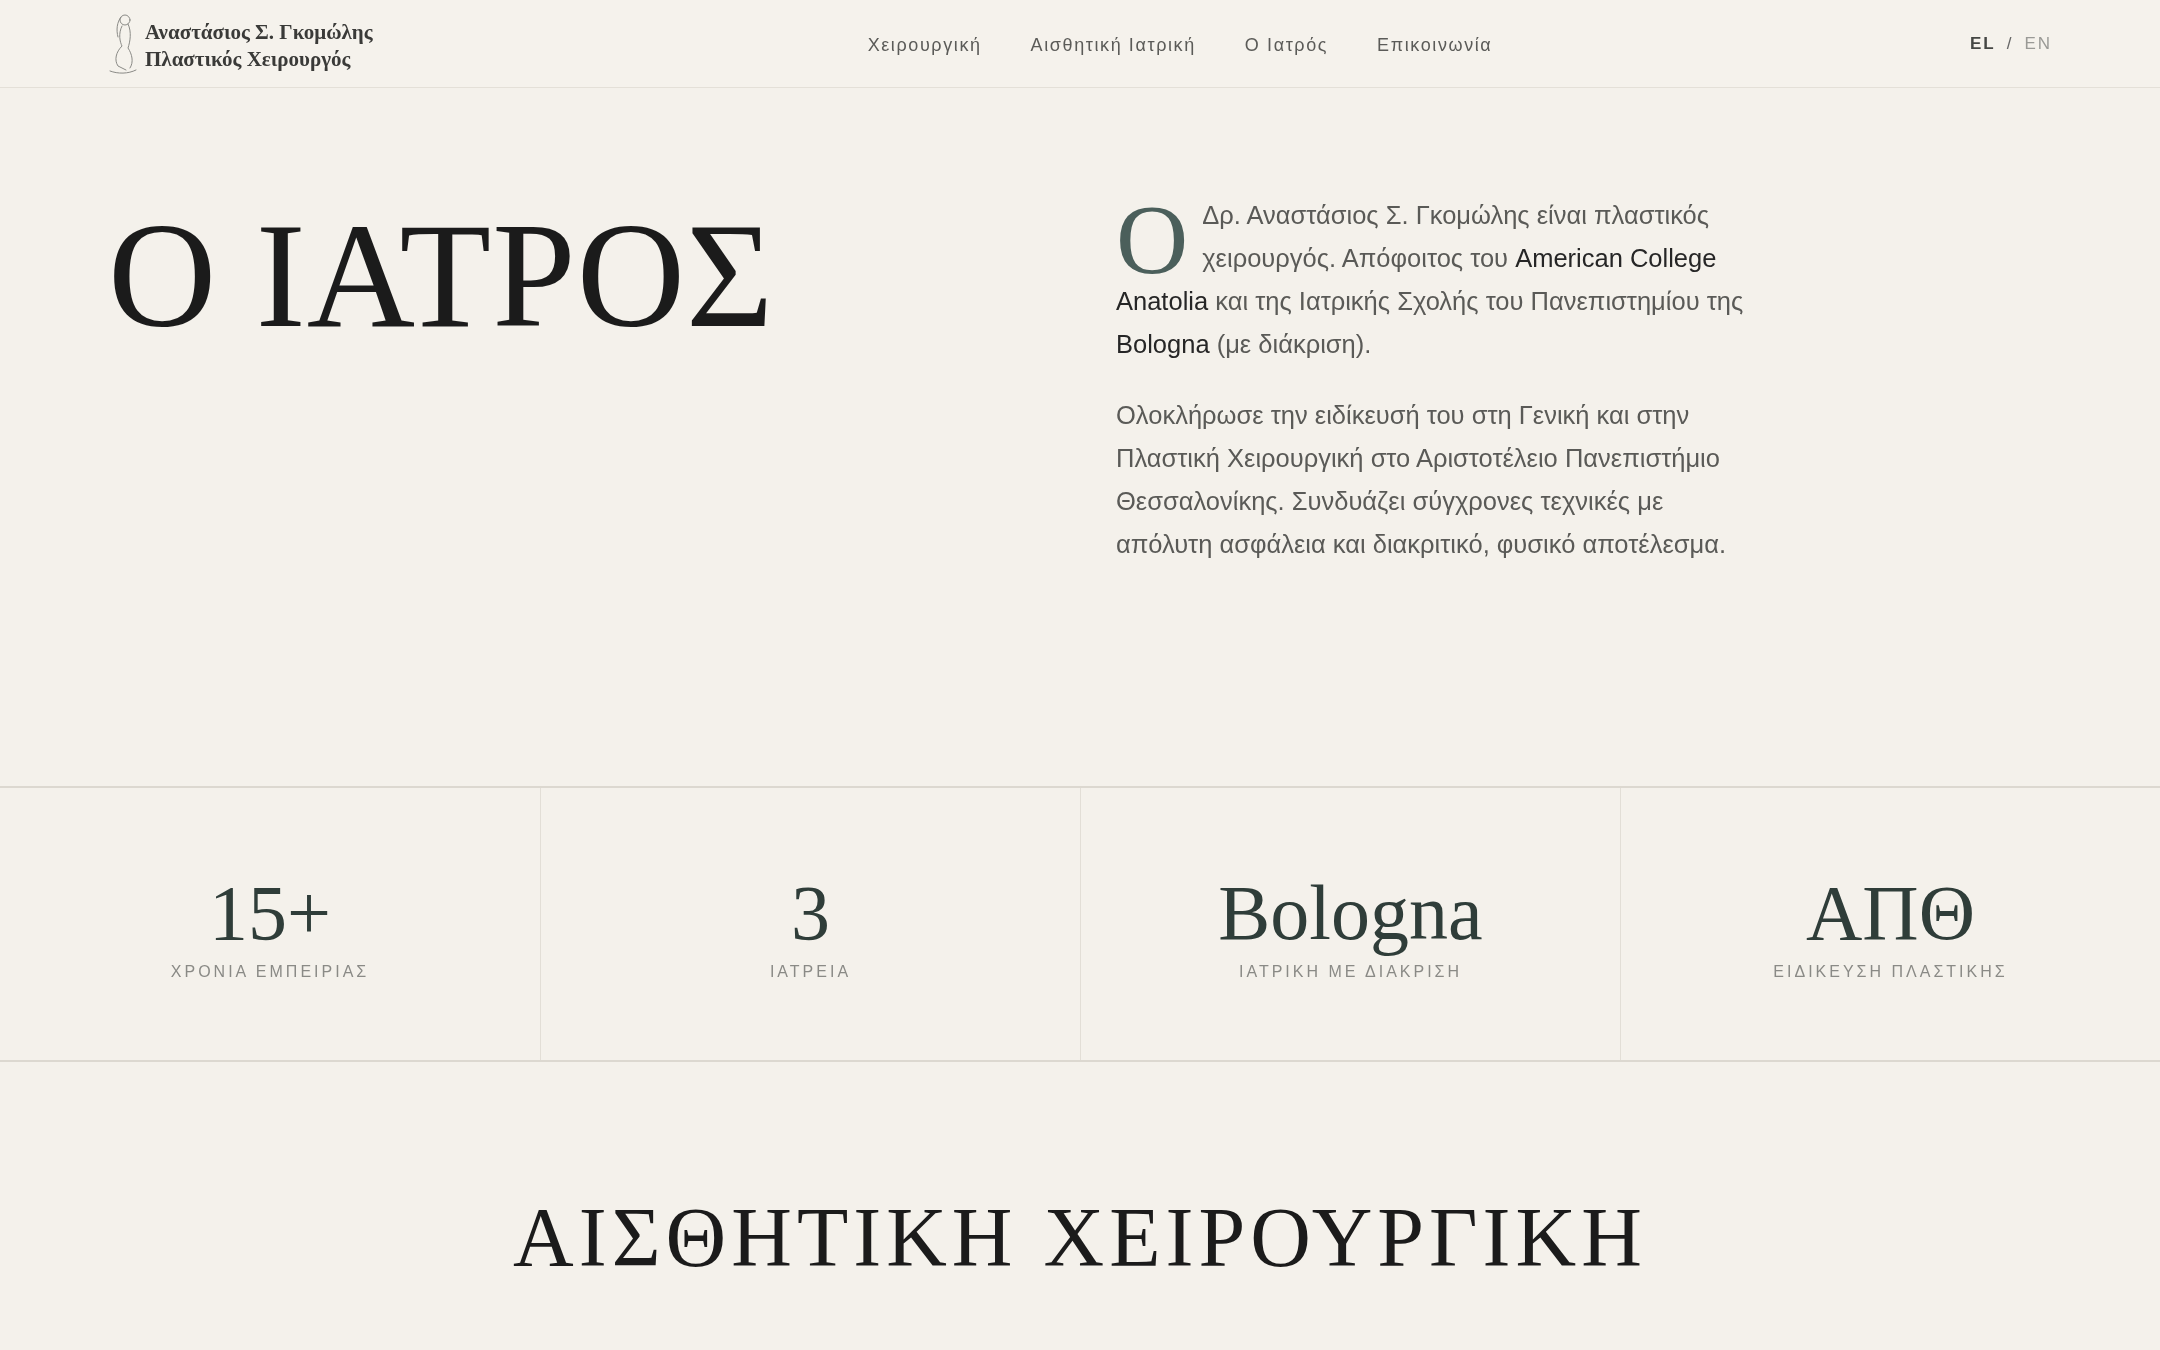 This screenshot has width=2160, height=1350. Describe the element at coordinates (1890, 972) in the screenshot. I see `stat-label: ΕΙΔΙΚΕΥΣΗ ΠΛΑΣΤΙΚΗΣ` at that location.